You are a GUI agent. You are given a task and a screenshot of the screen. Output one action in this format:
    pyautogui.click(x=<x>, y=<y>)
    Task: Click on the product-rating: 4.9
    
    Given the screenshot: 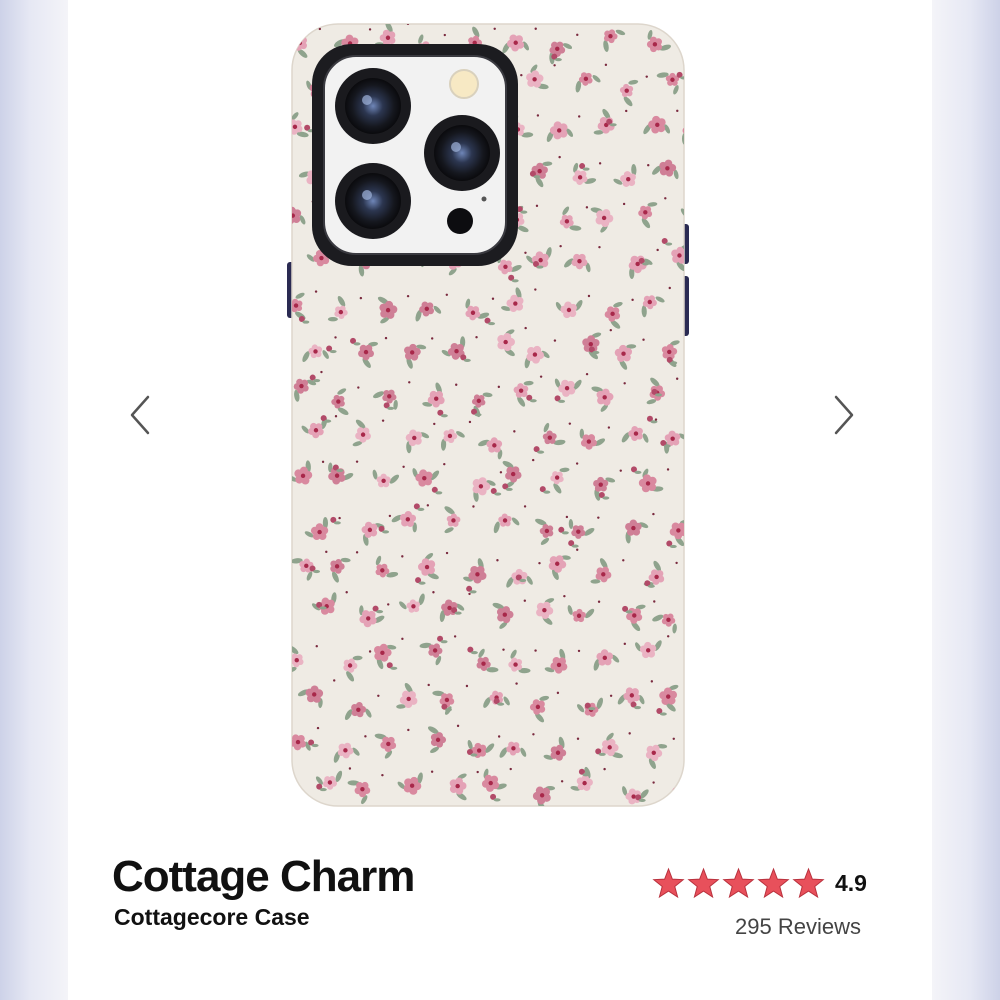 What is the action you would take?
    pyautogui.click(x=759, y=883)
    